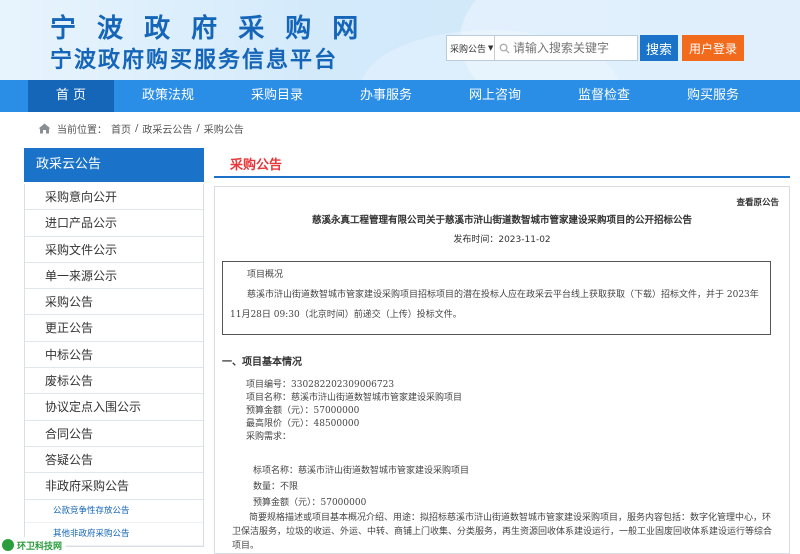  Describe the element at coordinates (501, 220) in the screenshot. I see `notice-title: 慈溪永真工程管理有限公司关于慈溪市浒山街道数智城市管家建设采购项目的公开招标公告` at that location.